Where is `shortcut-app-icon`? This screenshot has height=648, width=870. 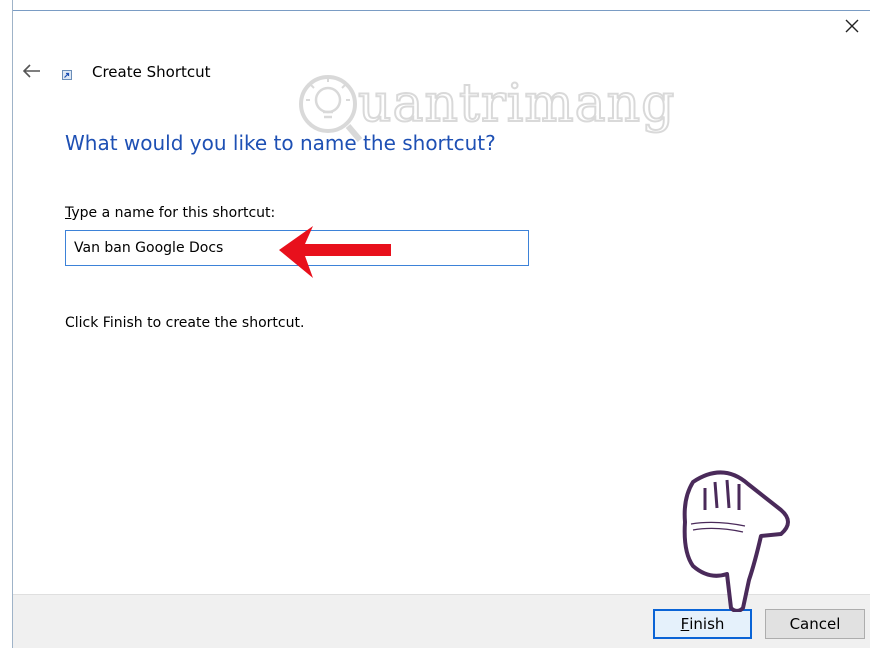 shortcut-app-icon is located at coordinates (67, 75).